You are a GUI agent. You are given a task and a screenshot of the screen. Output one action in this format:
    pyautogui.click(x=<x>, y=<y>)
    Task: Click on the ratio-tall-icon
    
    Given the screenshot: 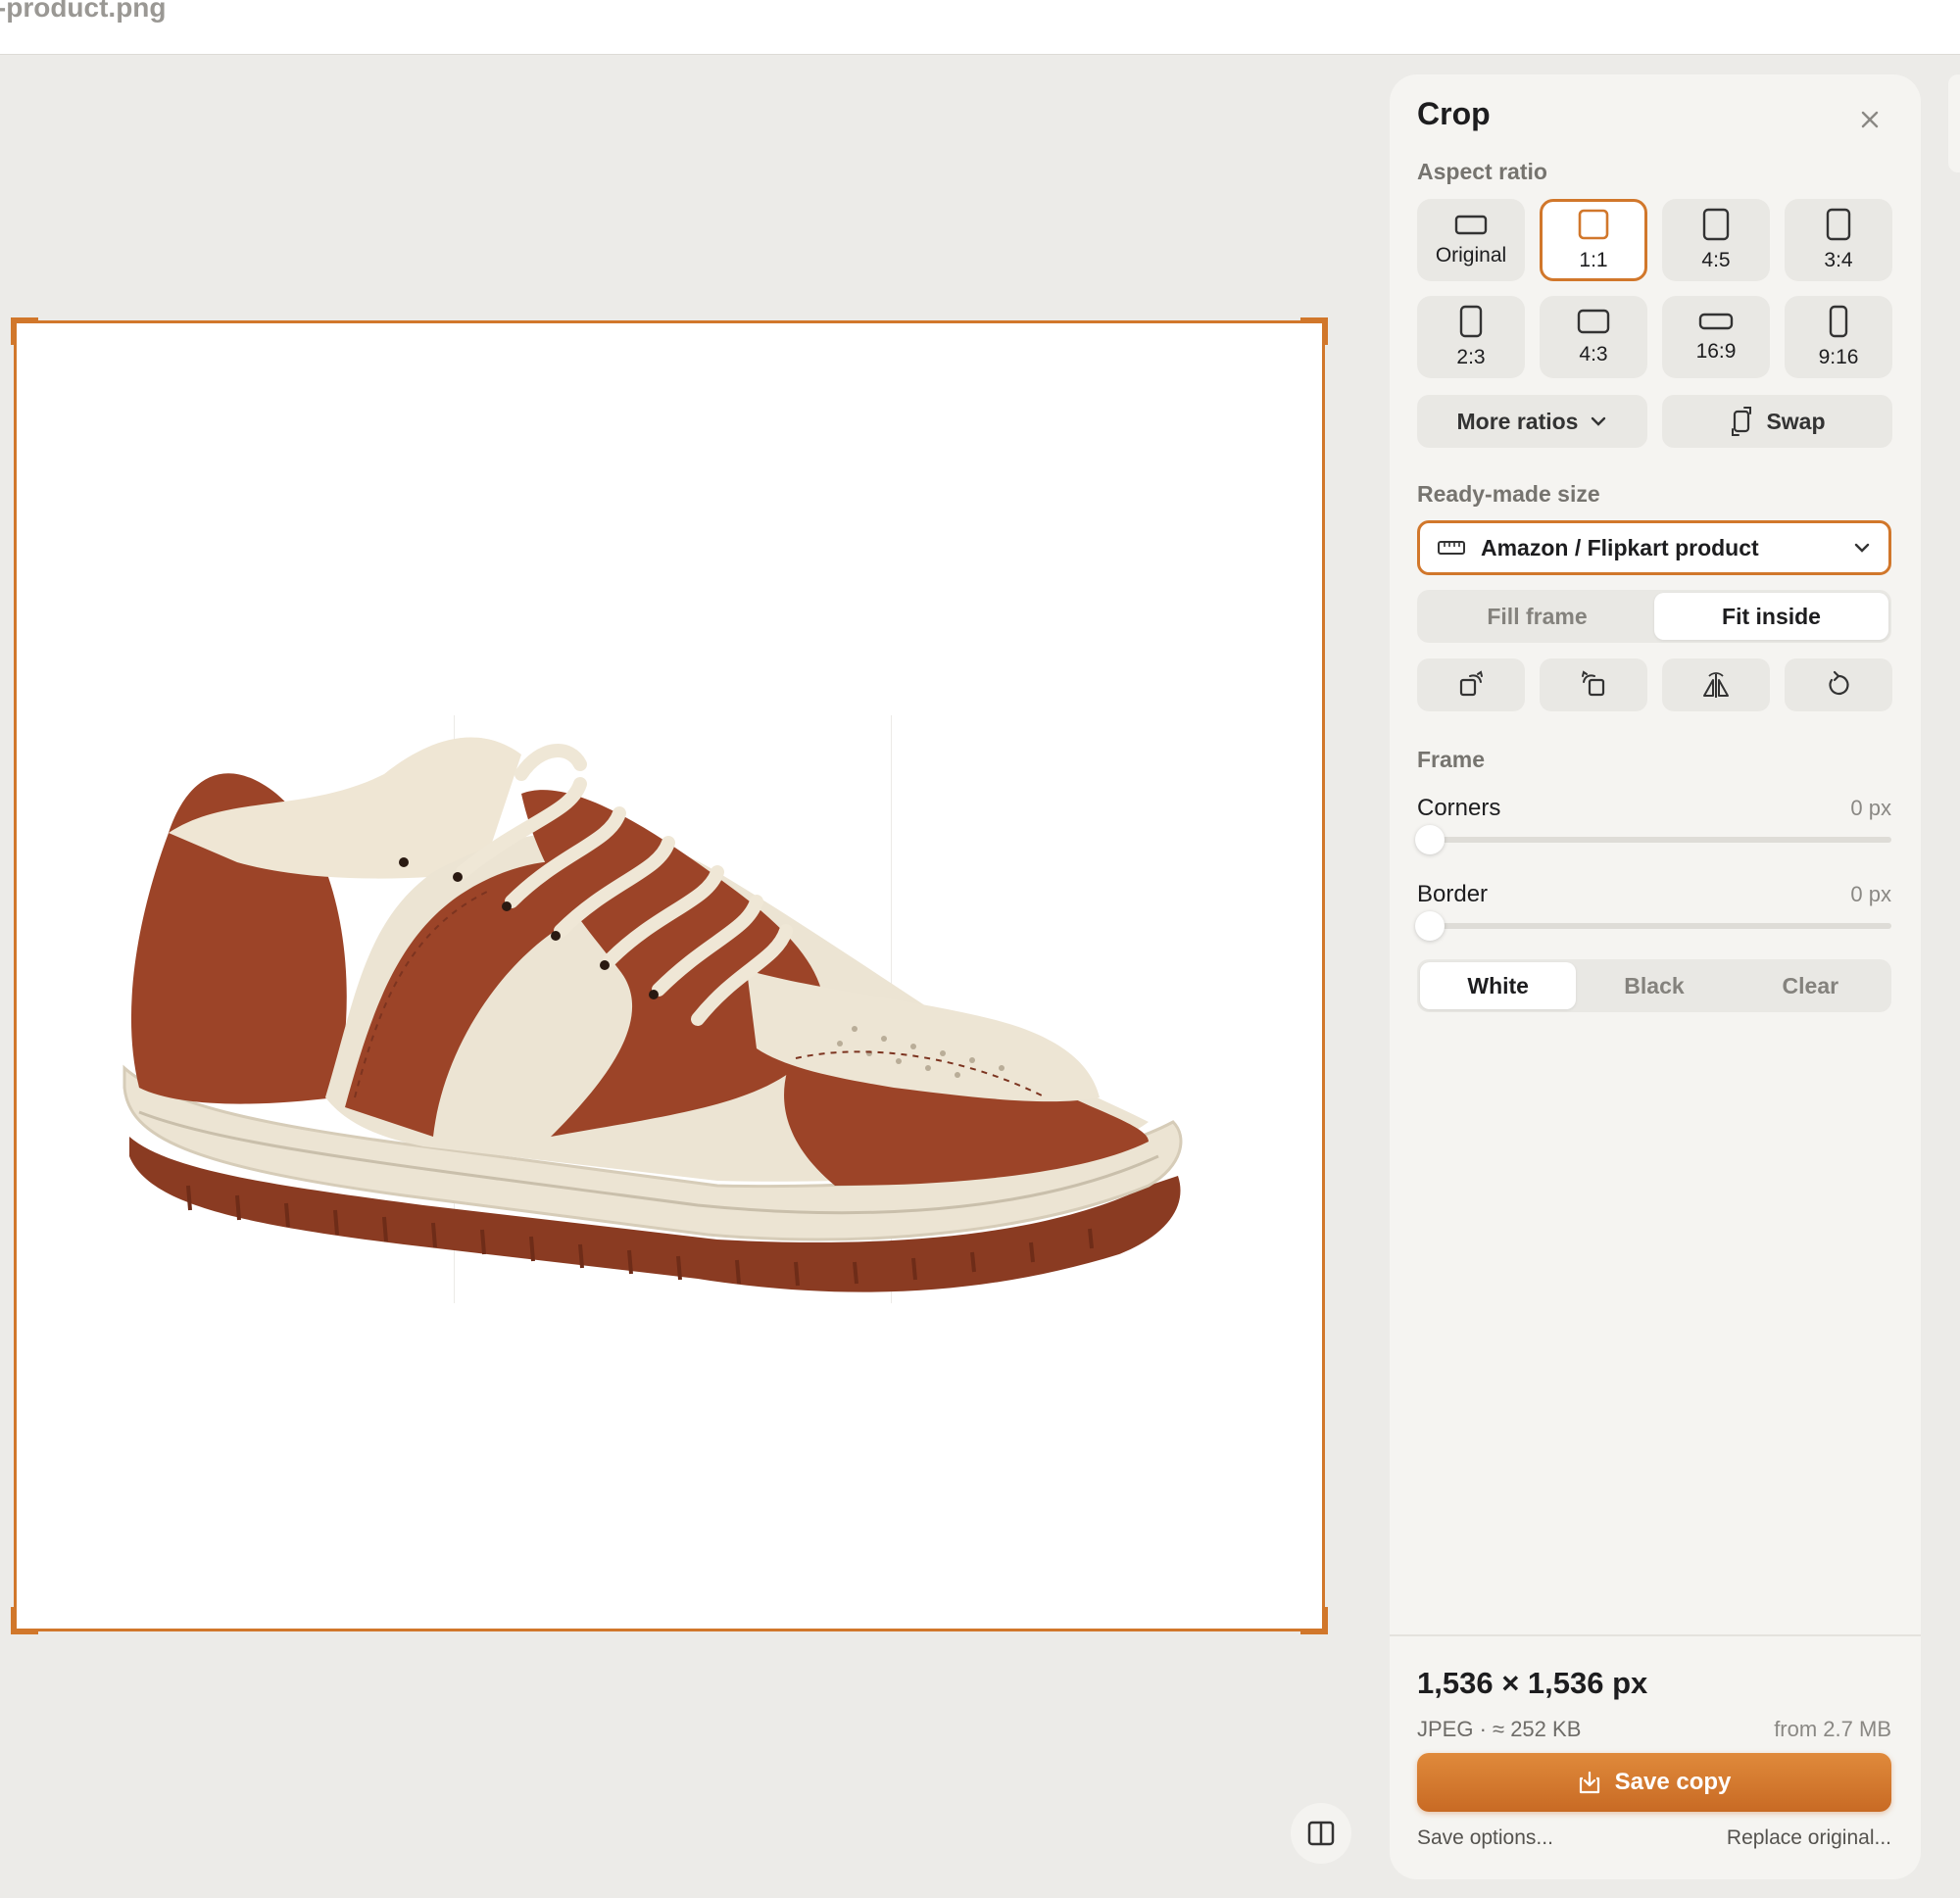 What is the action you would take?
    pyautogui.click(x=1838, y=322)
    